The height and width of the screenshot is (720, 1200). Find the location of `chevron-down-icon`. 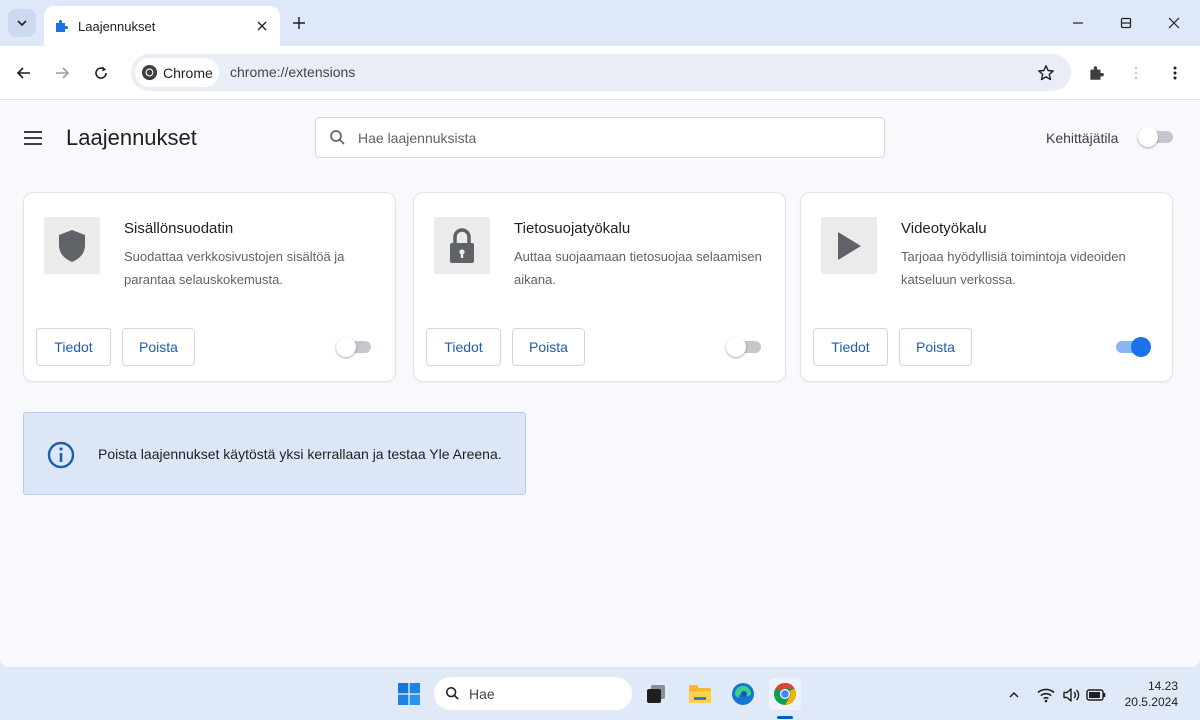

chevron-down-icon is located at coordinates (22, 23).